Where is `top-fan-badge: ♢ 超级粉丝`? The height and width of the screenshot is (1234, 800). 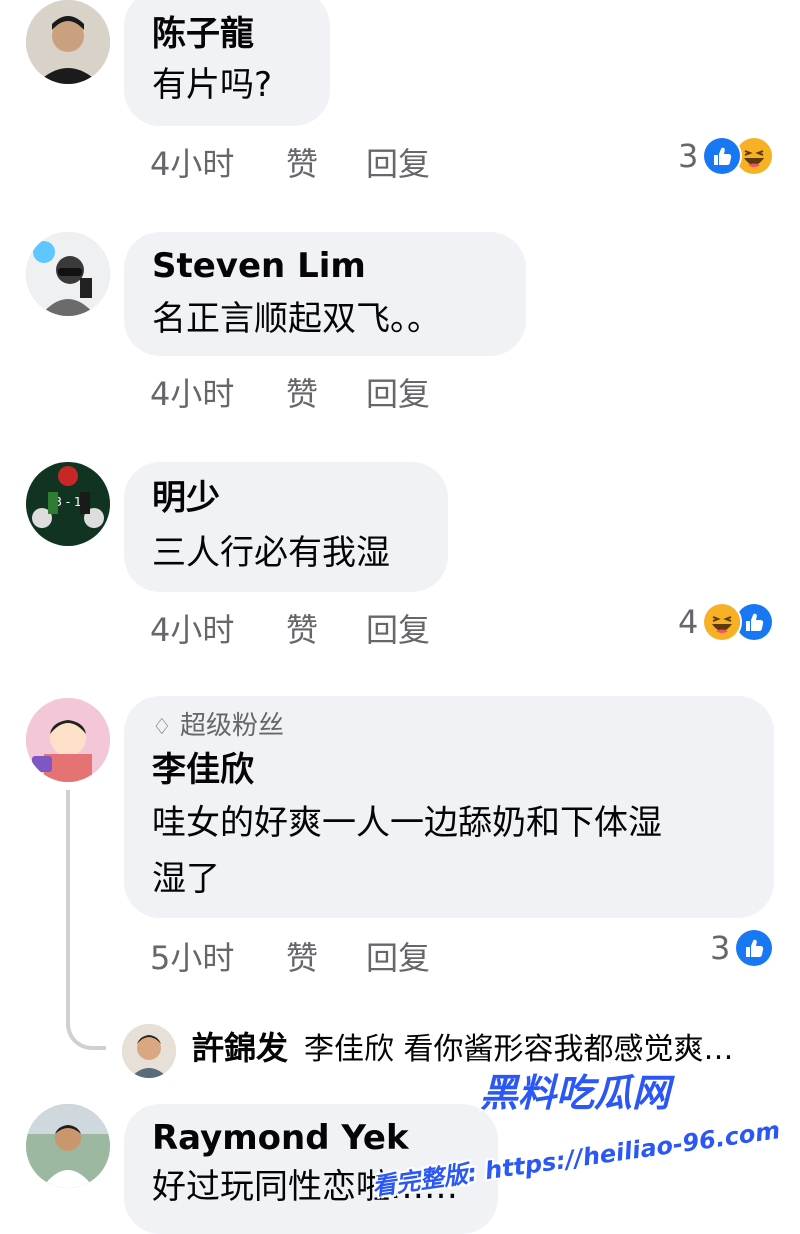
top-fan-badge: ♢ 超级粉丝 is located at coordinates (218, 727).